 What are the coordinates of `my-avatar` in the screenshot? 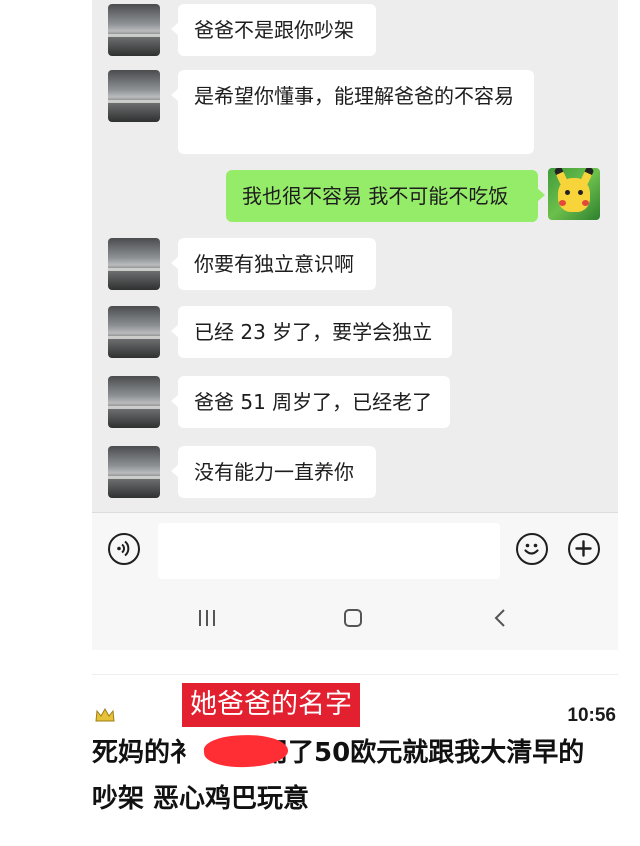 It's located at (574, 194).